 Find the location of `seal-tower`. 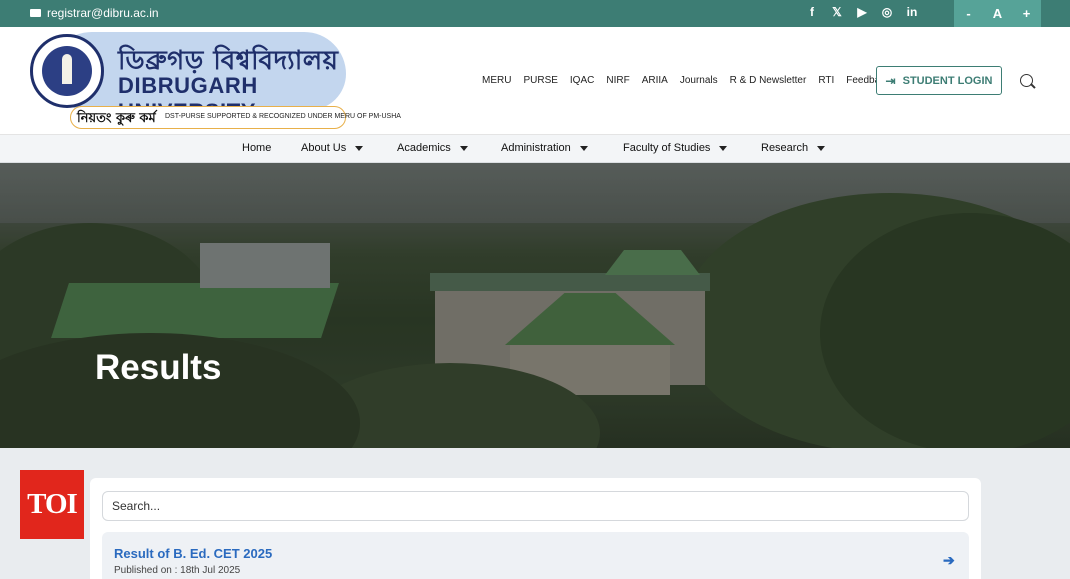

seal-tower is located at coordinates (67, 69).